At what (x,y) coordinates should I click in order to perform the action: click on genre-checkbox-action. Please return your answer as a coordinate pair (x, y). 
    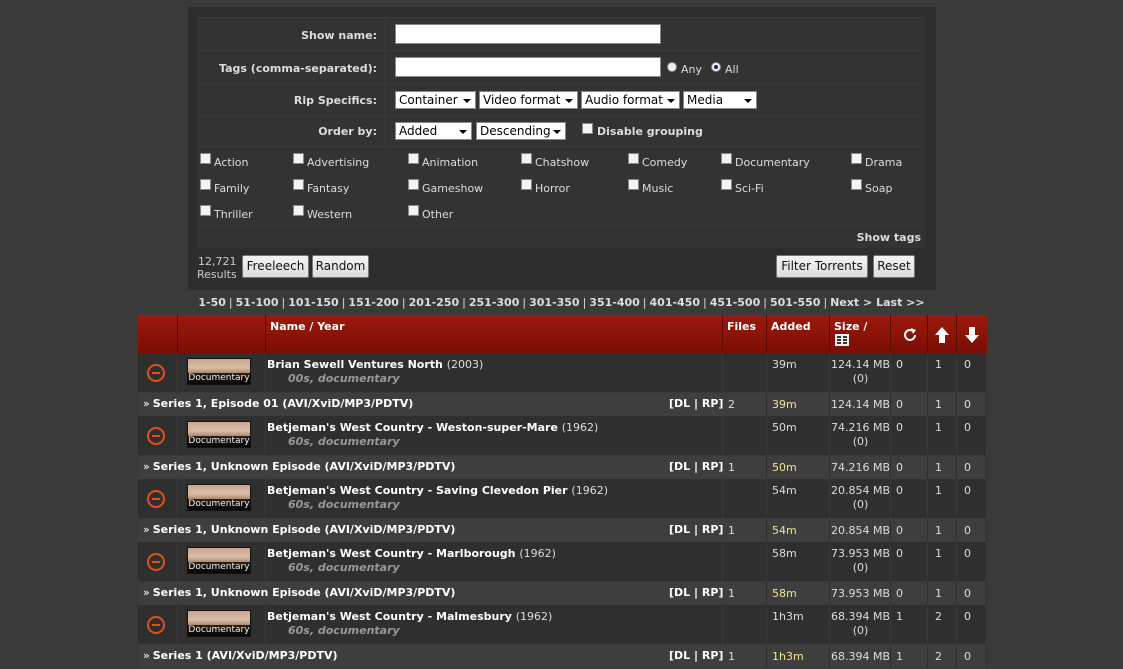
    Looking at the image, I should click on (205, 158).